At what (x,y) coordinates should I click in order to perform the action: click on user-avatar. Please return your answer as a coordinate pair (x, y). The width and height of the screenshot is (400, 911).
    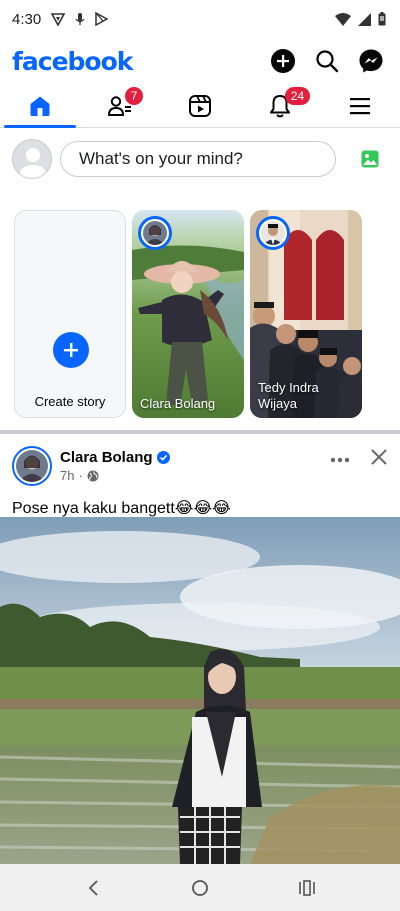
    Looking at the image, I should click on (32, 159).